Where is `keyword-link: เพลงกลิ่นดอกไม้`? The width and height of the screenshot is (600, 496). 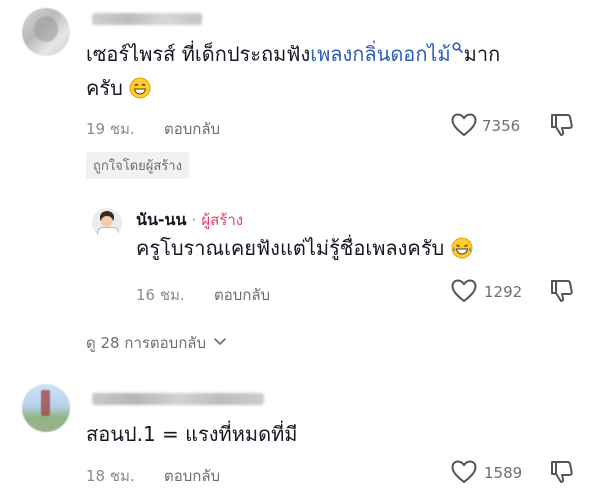 keyword-link: เพลงกลิ่นดอกไม้ is located at coordinates (380, 54).